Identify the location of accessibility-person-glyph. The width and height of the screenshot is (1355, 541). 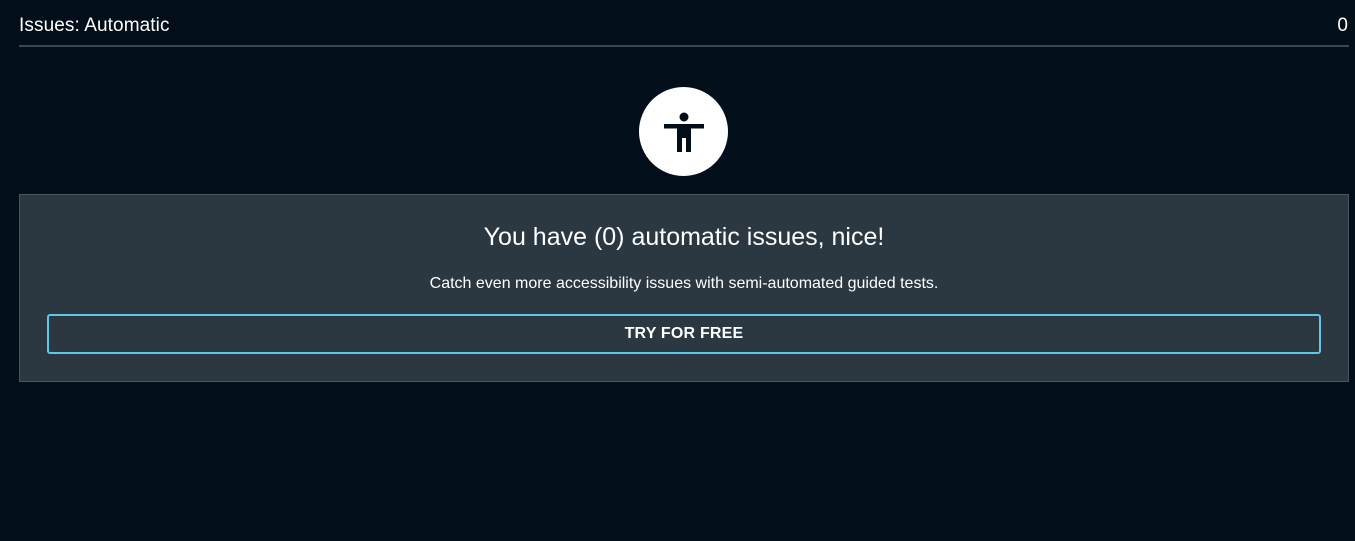
(683, 132).